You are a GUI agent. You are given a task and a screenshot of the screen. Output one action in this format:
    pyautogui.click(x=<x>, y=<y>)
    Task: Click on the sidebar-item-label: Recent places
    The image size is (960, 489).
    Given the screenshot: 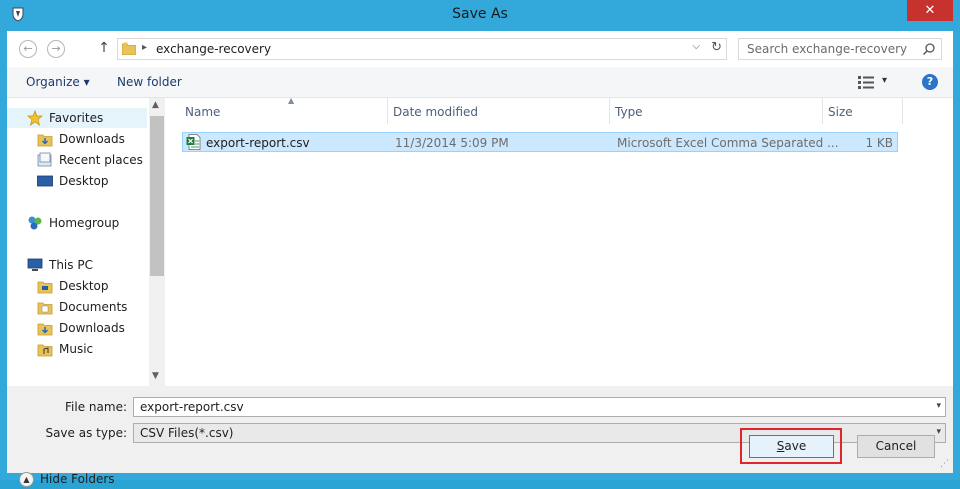 What is the action you would take?
    pyautogui.click(x=101, y=160)
    